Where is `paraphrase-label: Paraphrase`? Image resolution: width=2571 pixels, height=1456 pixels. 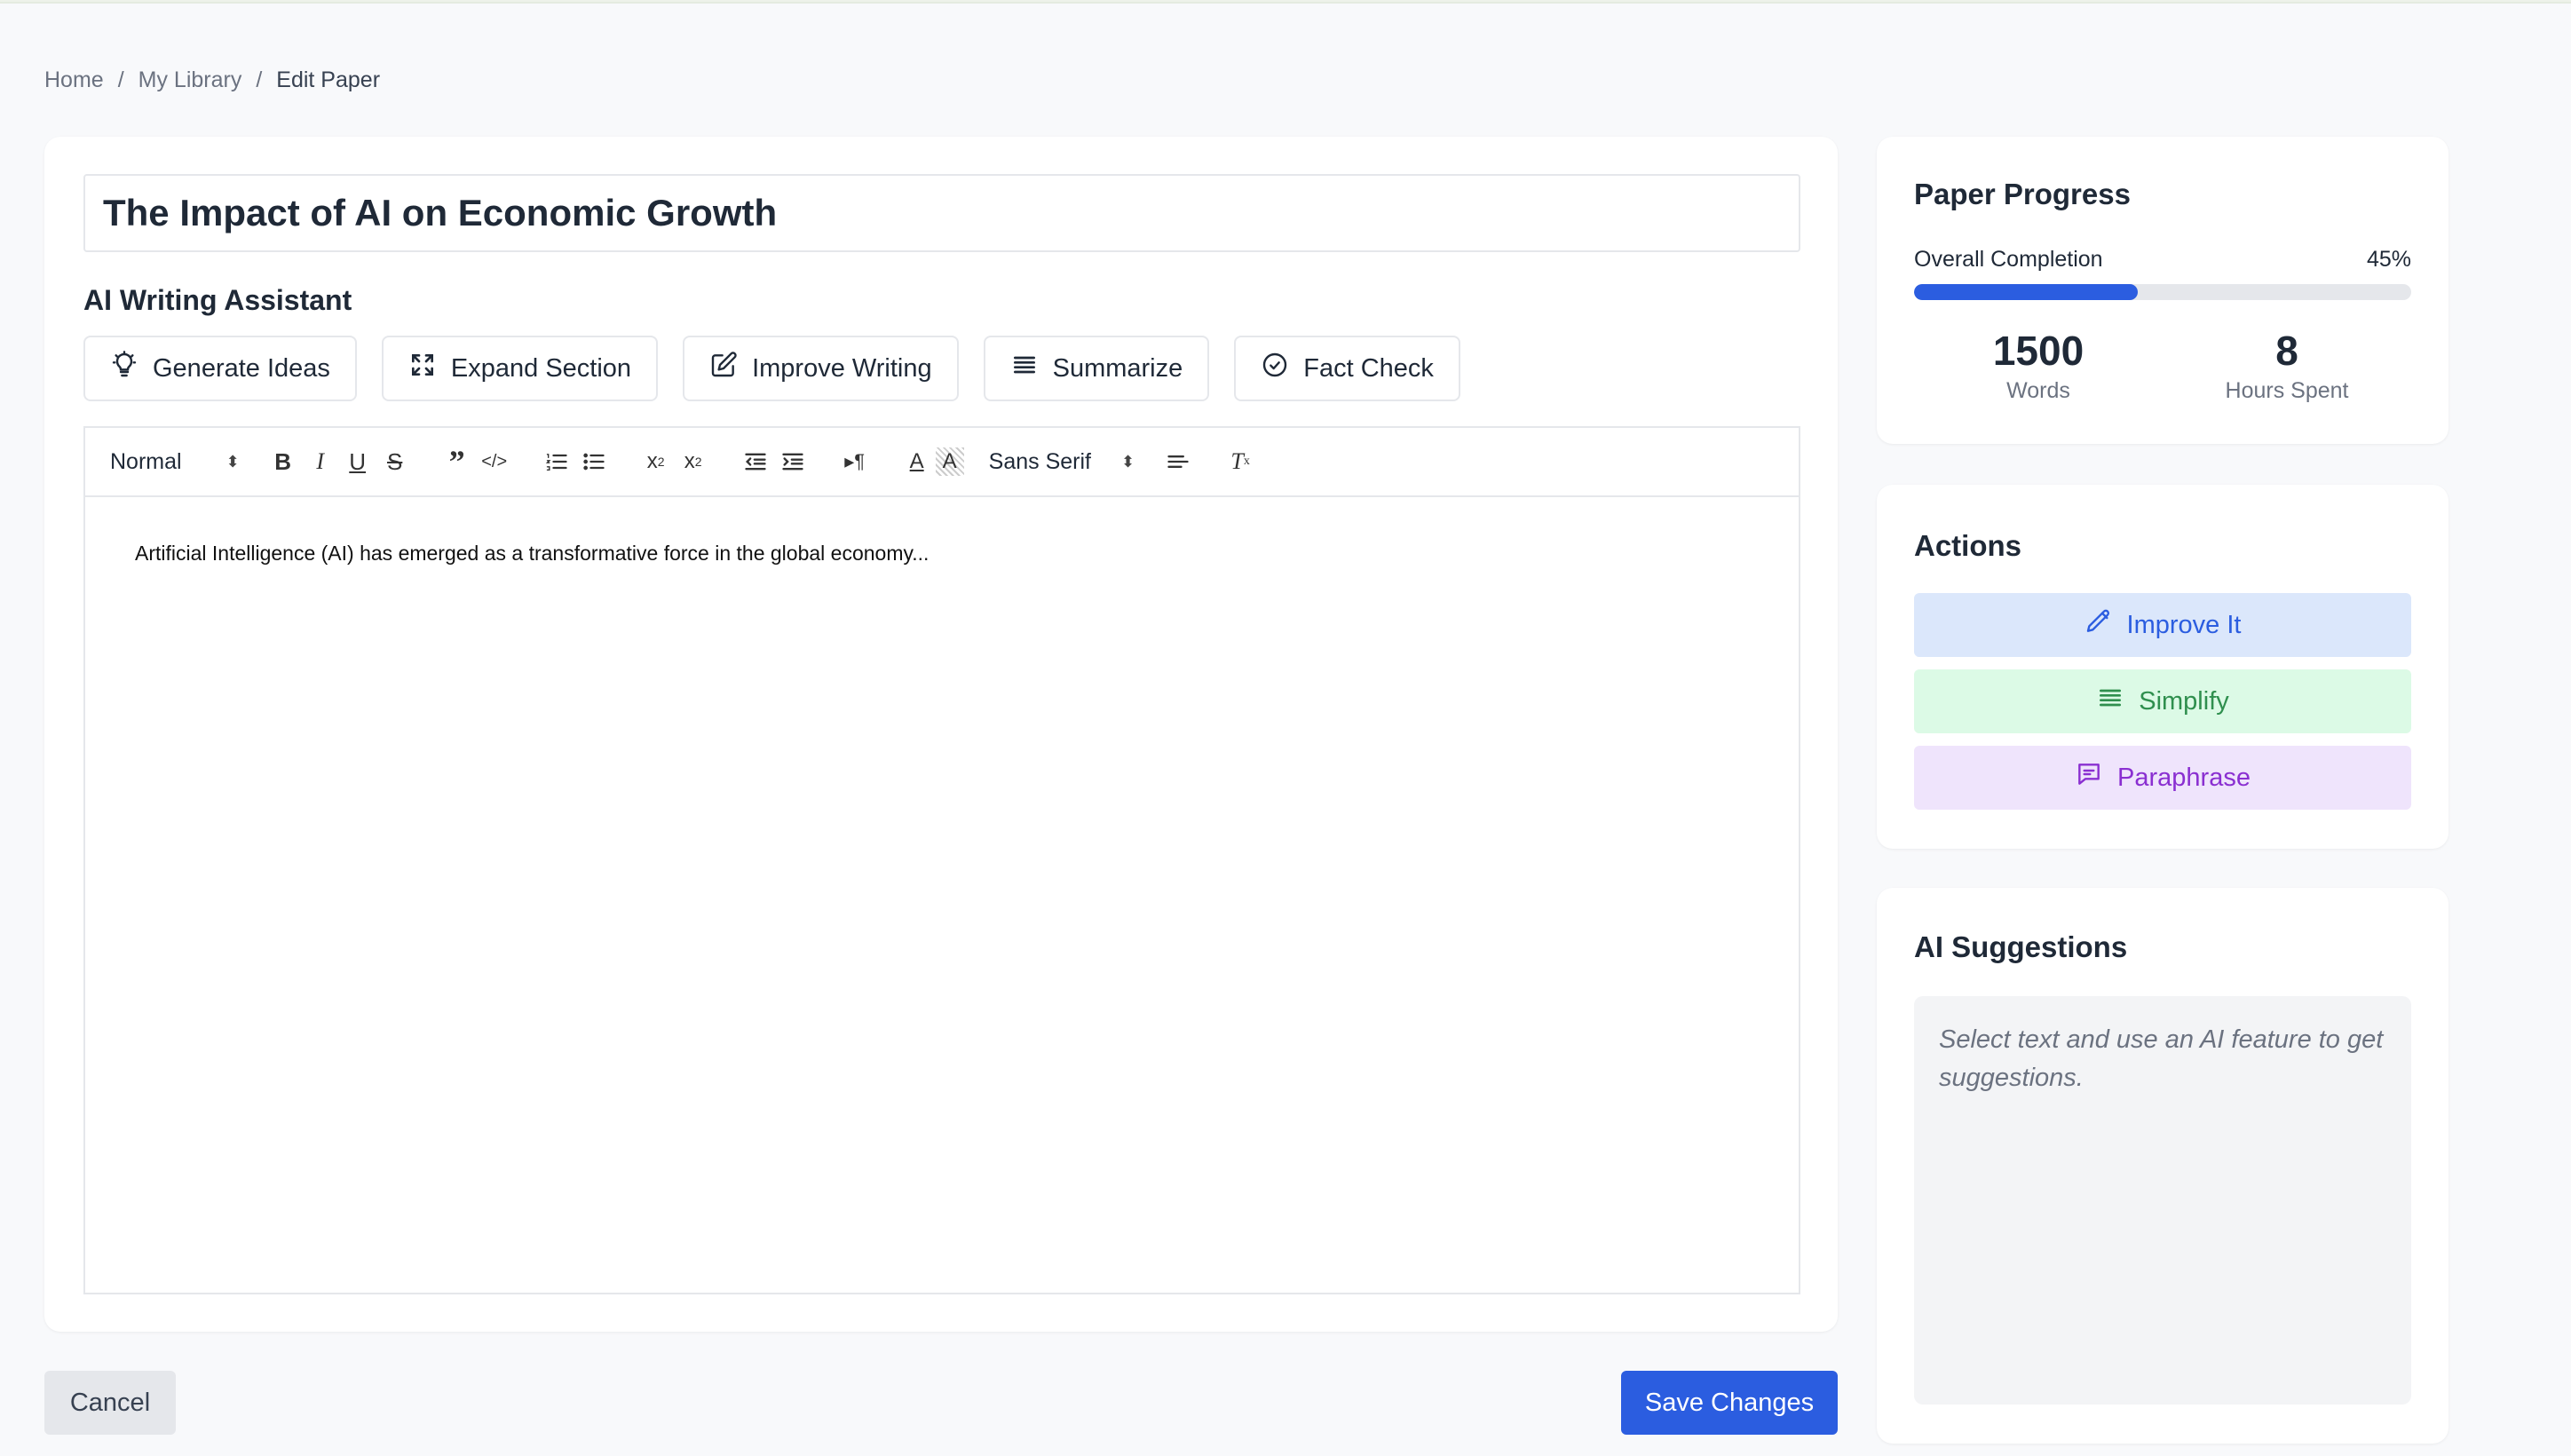
paraphrase-label: Paraphrase is located at coordinates (2184, 777).